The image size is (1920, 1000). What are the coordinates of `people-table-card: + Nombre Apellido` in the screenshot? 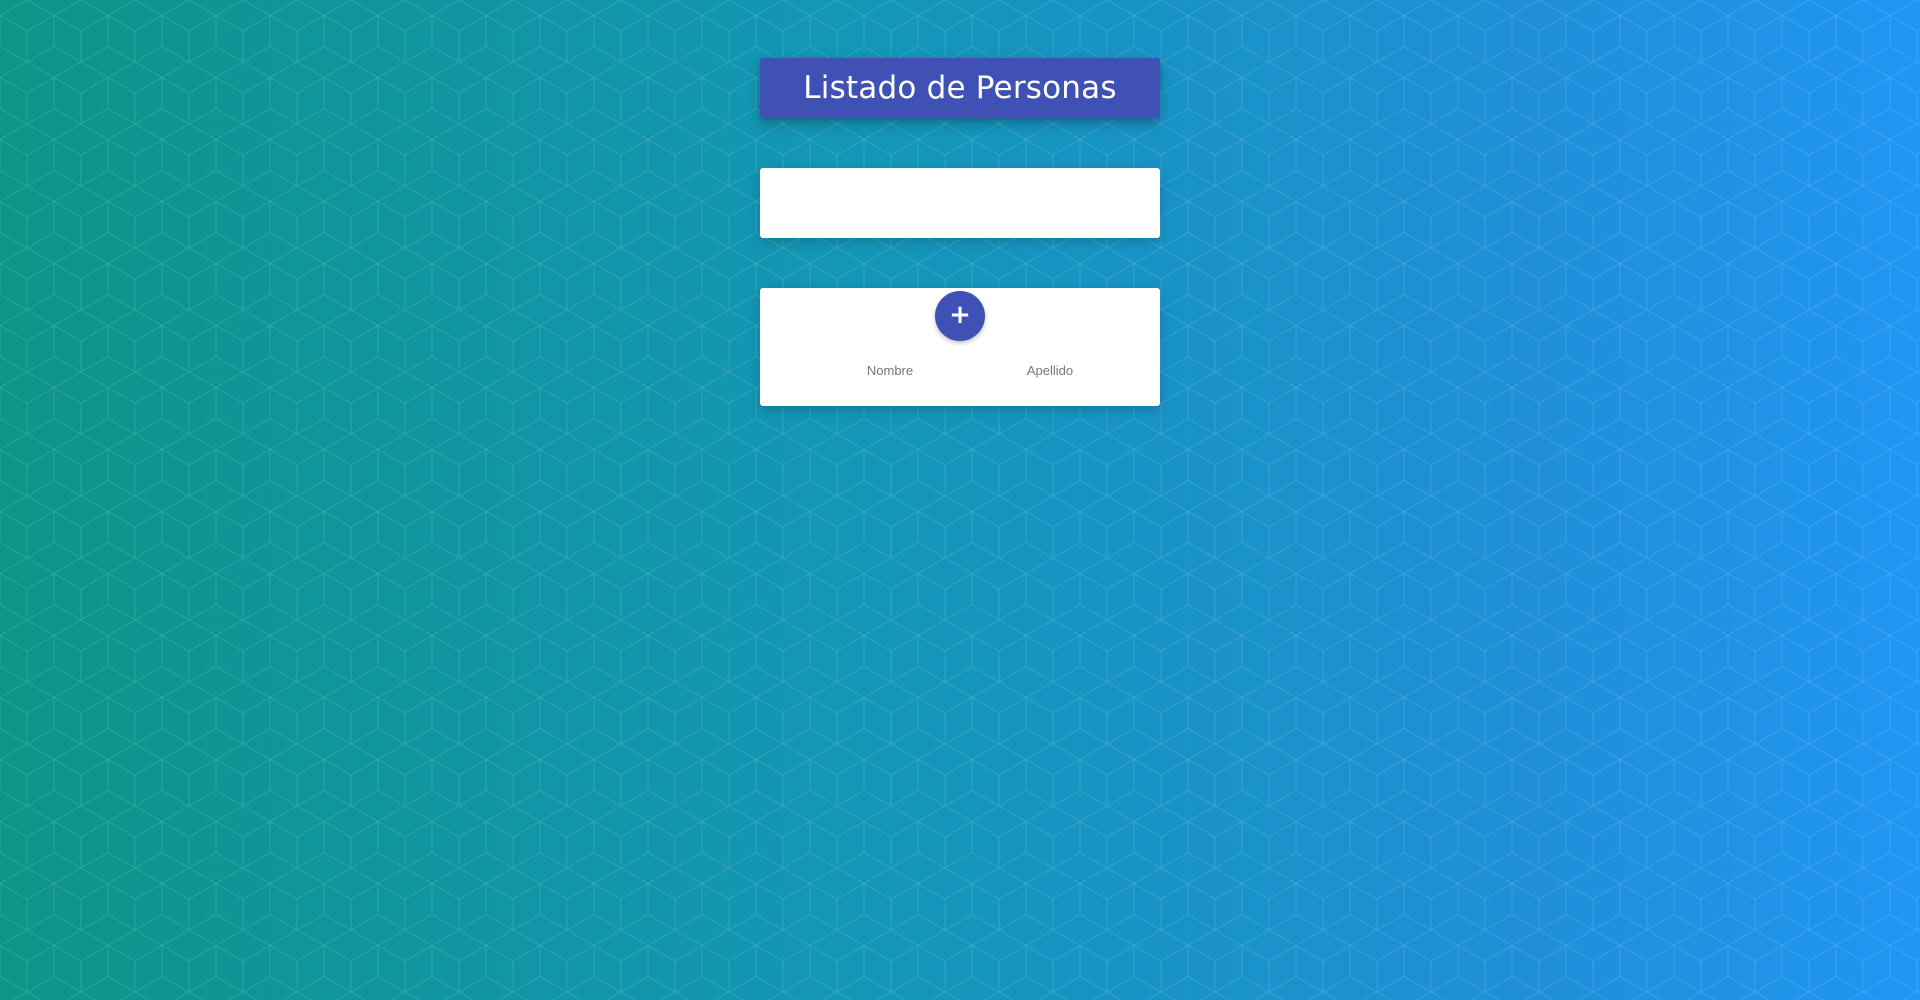 It's located at (960, 347).